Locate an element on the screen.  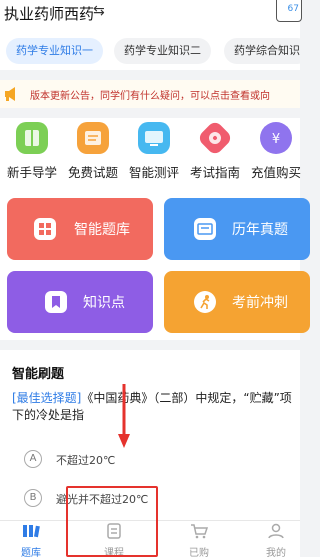
tab-subject-1: 药学专业知识一 is located at coordinates (54, 51).